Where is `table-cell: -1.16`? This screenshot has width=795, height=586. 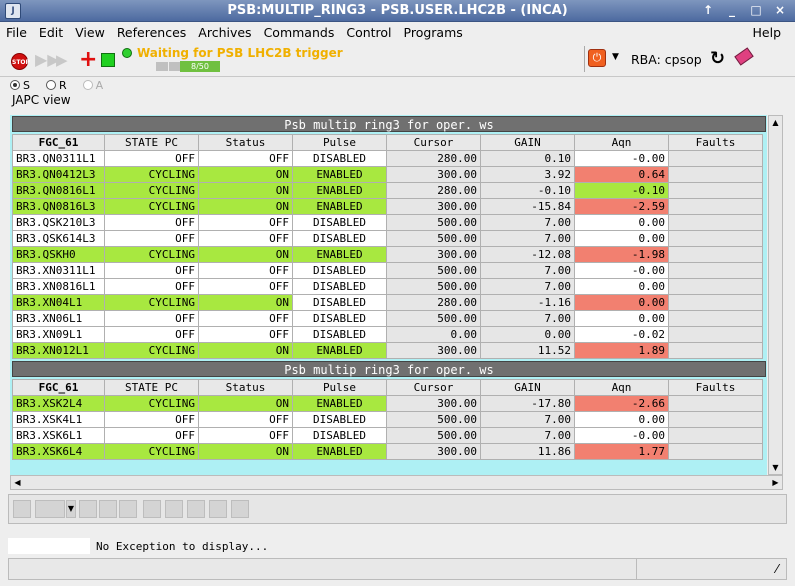
table-cell: -1.16 is located at coordinates (527, 302).